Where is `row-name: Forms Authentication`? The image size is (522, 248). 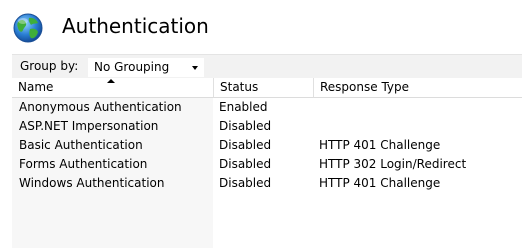
row-name: Forms Authentication is located at coordinates (83, 164).